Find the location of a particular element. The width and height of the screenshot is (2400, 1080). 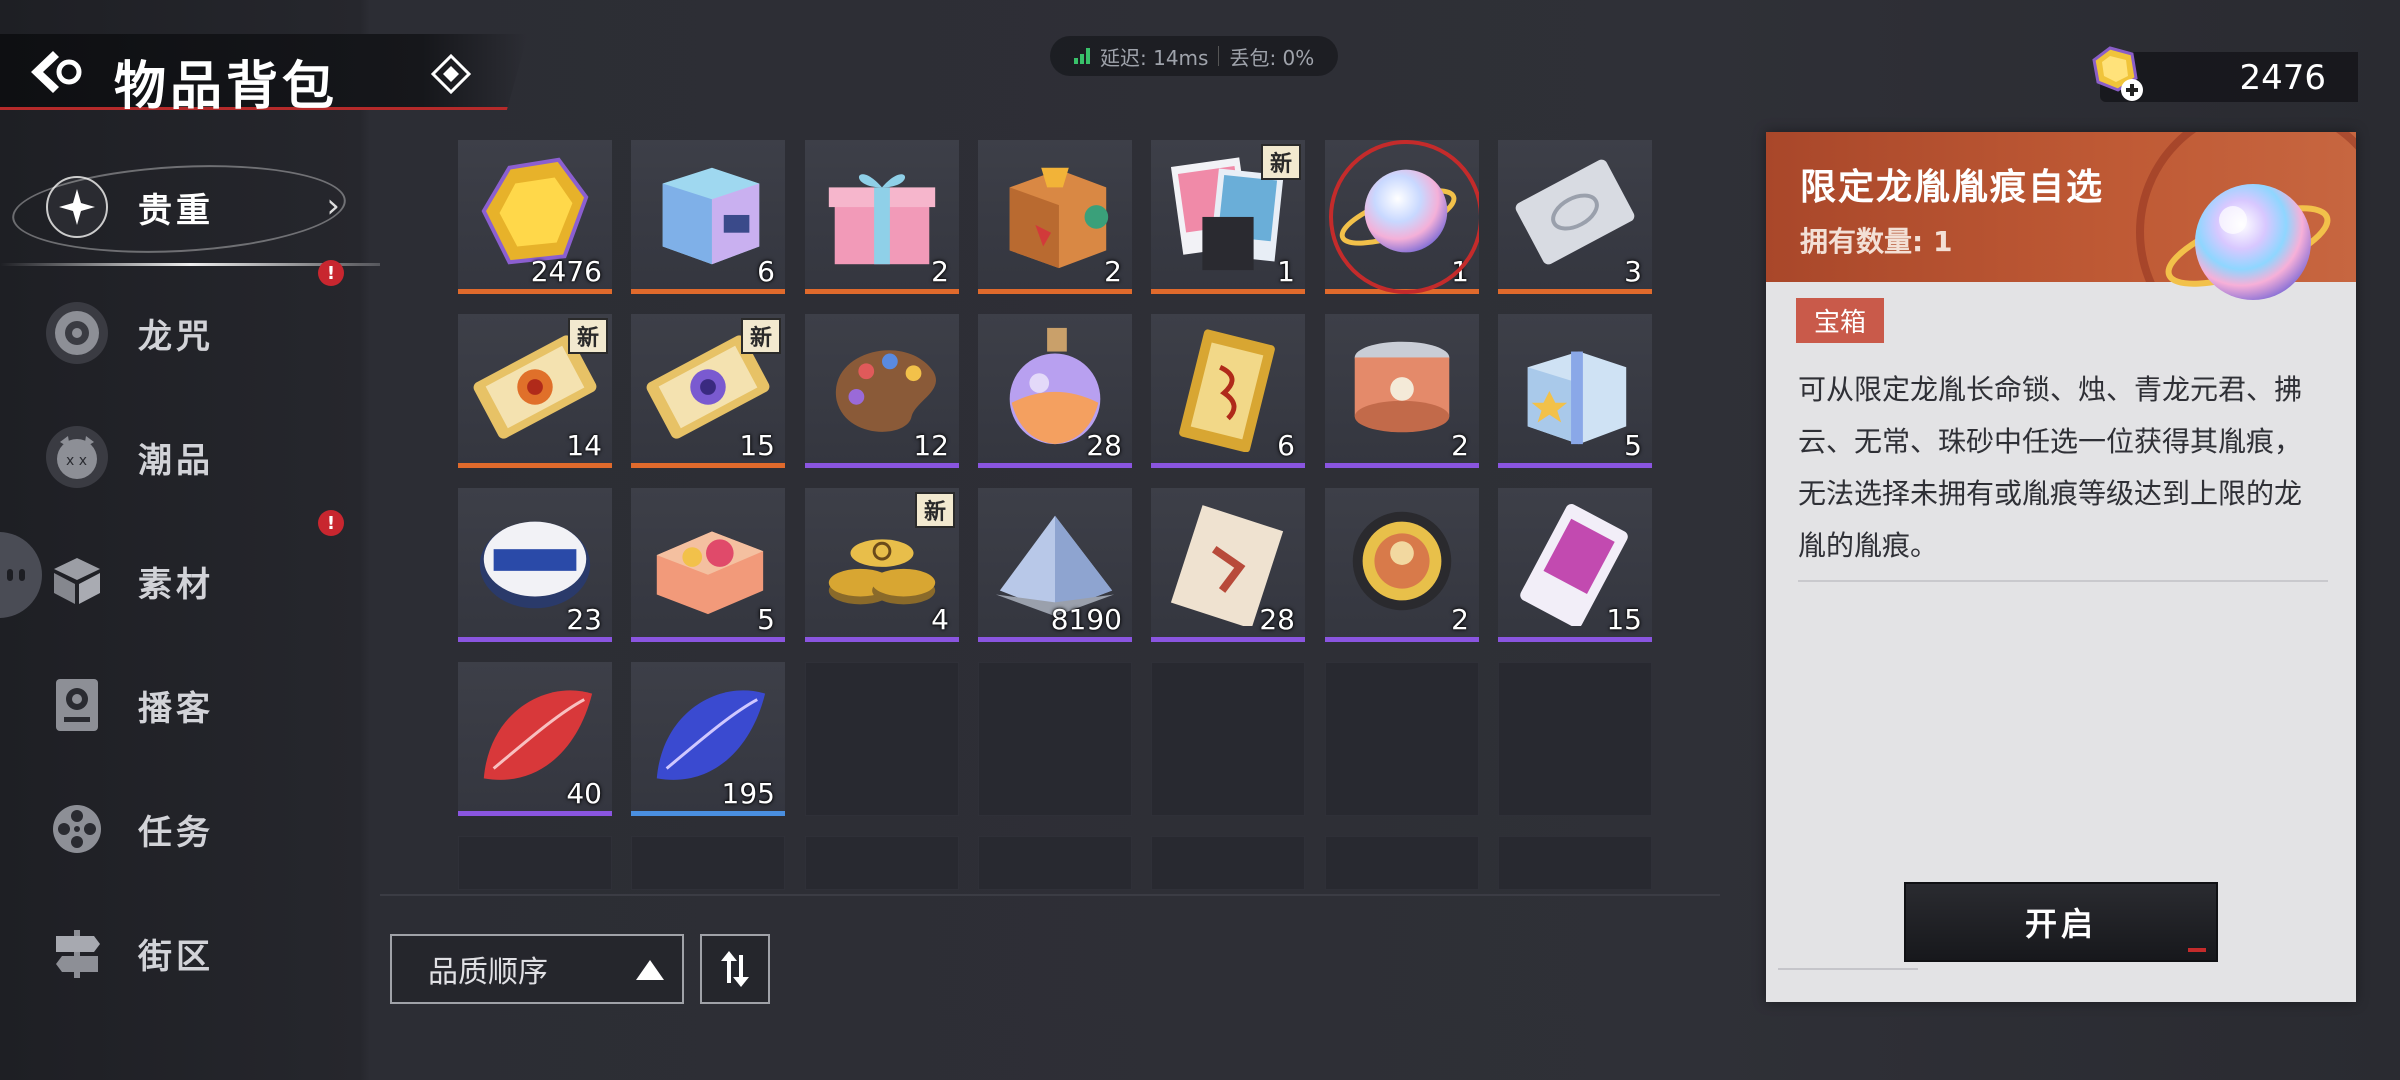

divider is located at coordinates (1219, 56).